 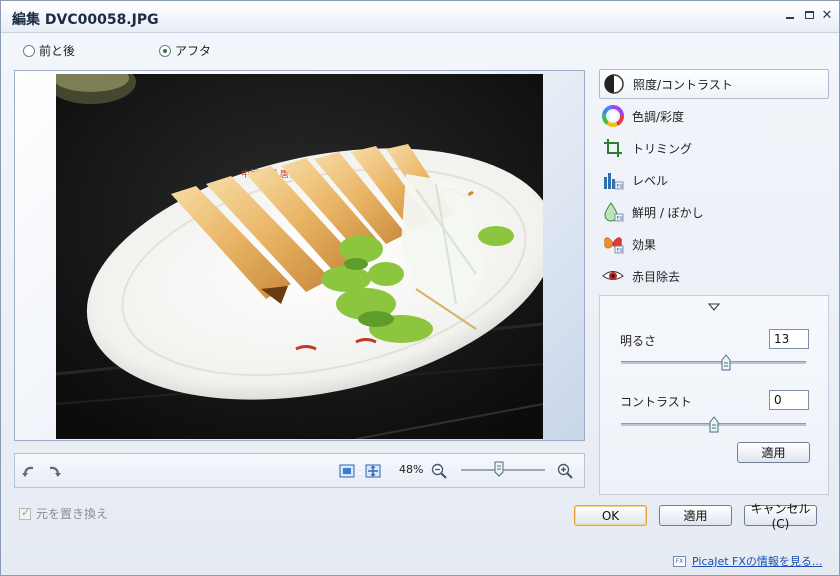 What do you see at coordinates (656, 276) in the screenshot?
I see `tool-red-eye-label: 赤目除去` at bounding box center [656, 276].